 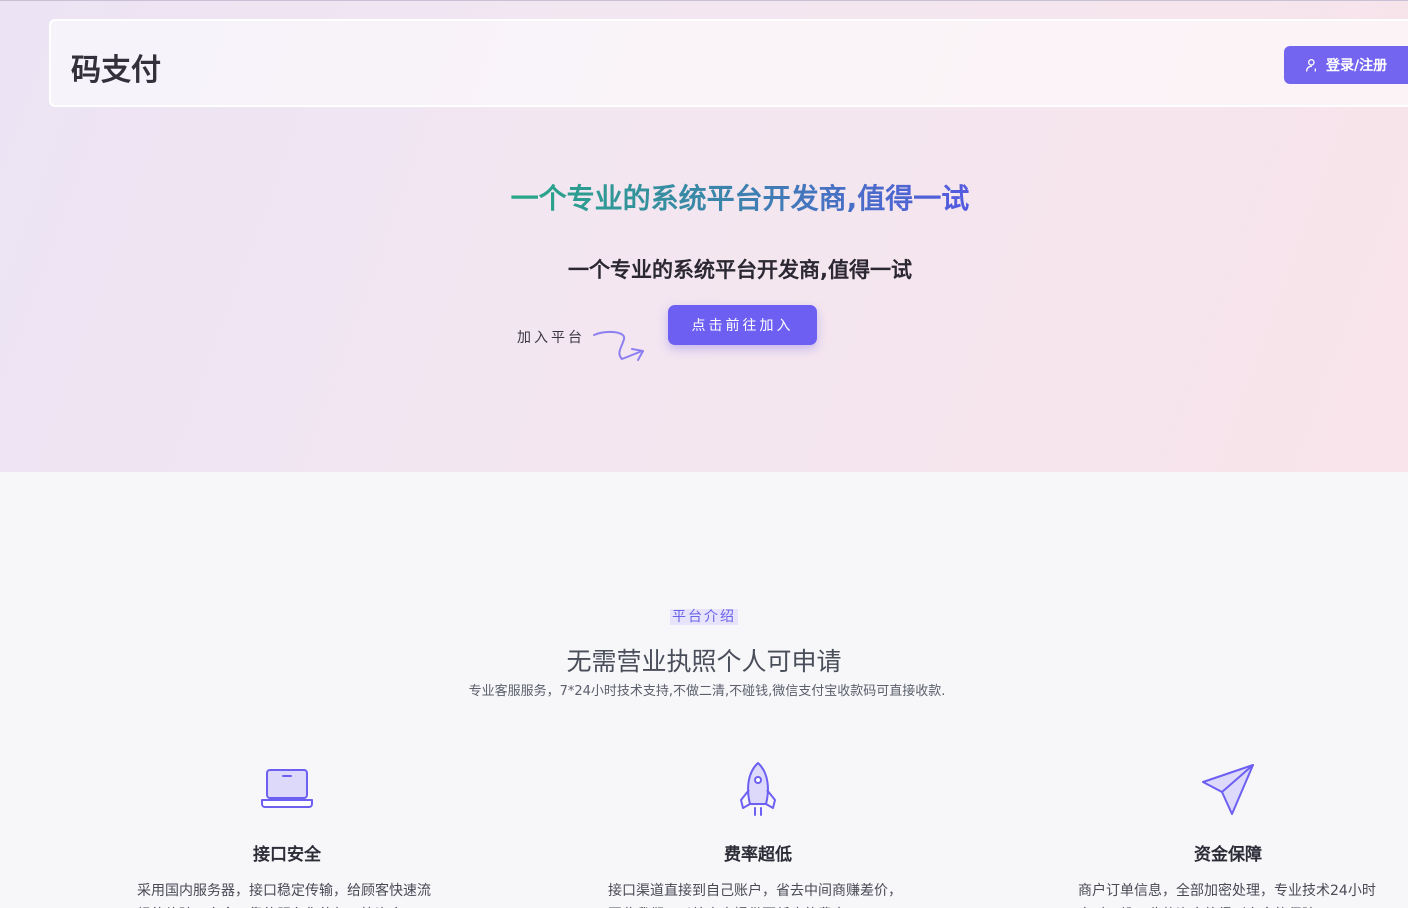 What do you see at coordinates (116, 67) in the screenshot?
I see `brand-logo: 码支付` at bounding box center [116, 67].